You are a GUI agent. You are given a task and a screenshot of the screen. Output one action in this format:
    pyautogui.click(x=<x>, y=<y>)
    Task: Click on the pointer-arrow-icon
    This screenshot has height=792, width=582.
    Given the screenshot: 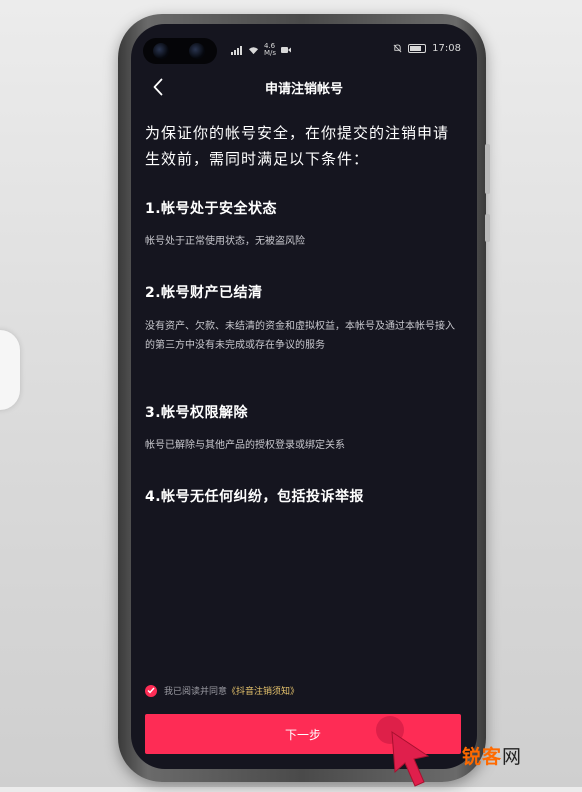 What is the action you would take?
    pyautogui.click(x=403, y=751)
    